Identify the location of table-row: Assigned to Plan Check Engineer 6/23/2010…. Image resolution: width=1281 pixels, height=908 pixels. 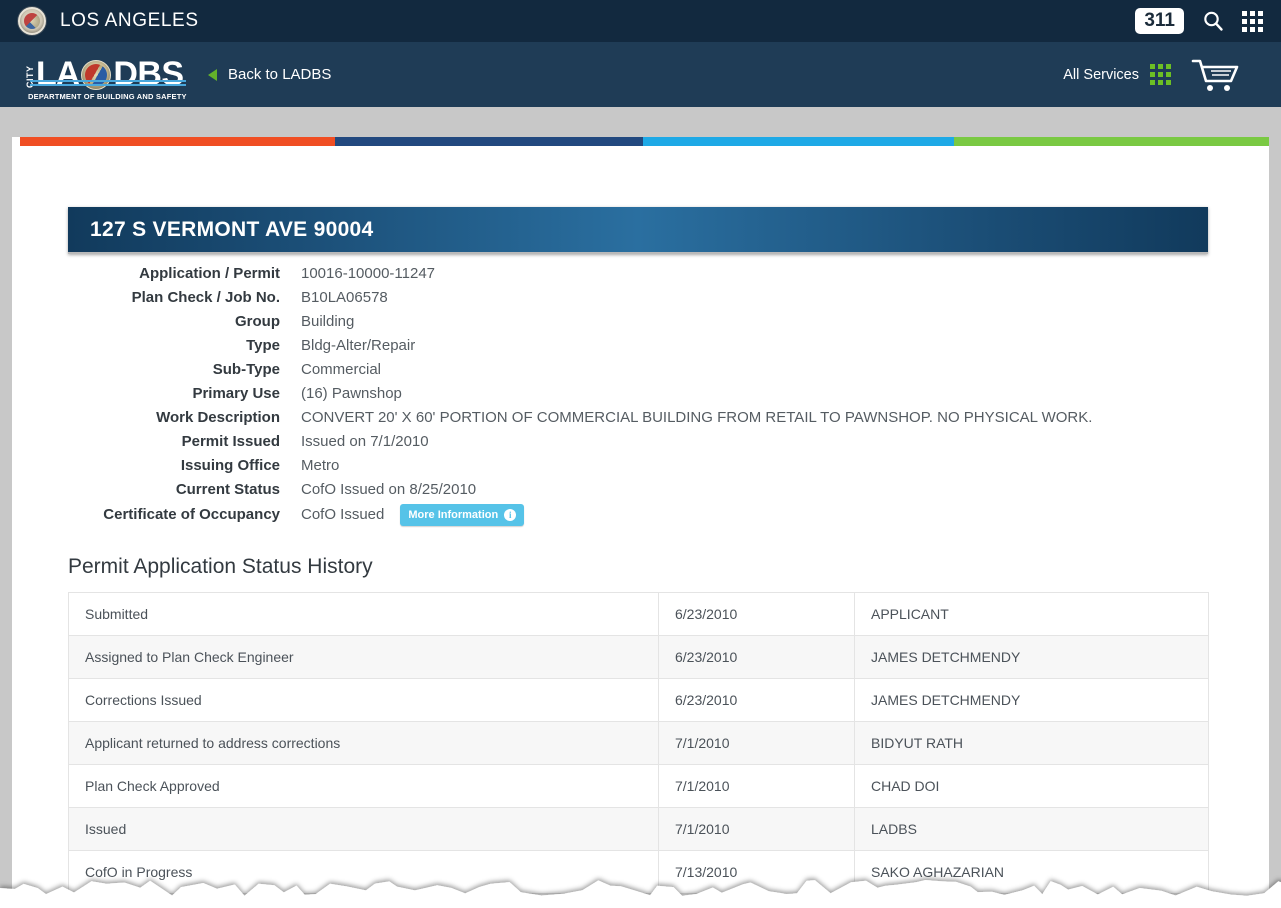
(638, 657).